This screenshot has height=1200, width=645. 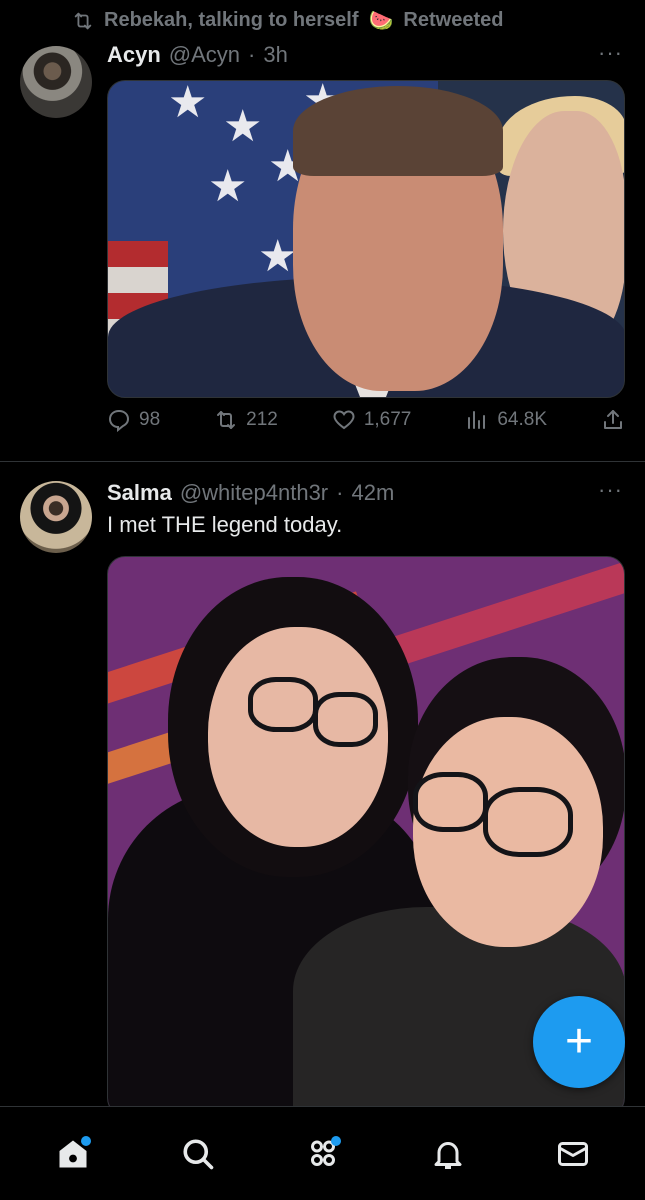 I want to click on retweeter-name: Rebekah, talking to herself, so click(x=231, y=20).